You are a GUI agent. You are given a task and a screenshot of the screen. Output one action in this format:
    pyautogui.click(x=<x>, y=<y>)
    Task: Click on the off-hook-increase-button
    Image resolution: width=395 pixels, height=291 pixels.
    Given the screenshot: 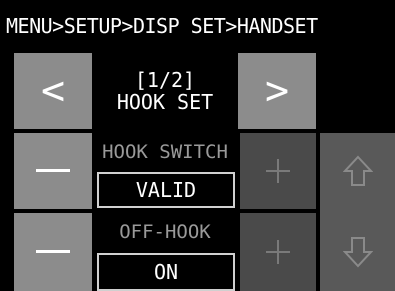 What is the action you would take?
    pyautogui.click(x=278, y=252)
    